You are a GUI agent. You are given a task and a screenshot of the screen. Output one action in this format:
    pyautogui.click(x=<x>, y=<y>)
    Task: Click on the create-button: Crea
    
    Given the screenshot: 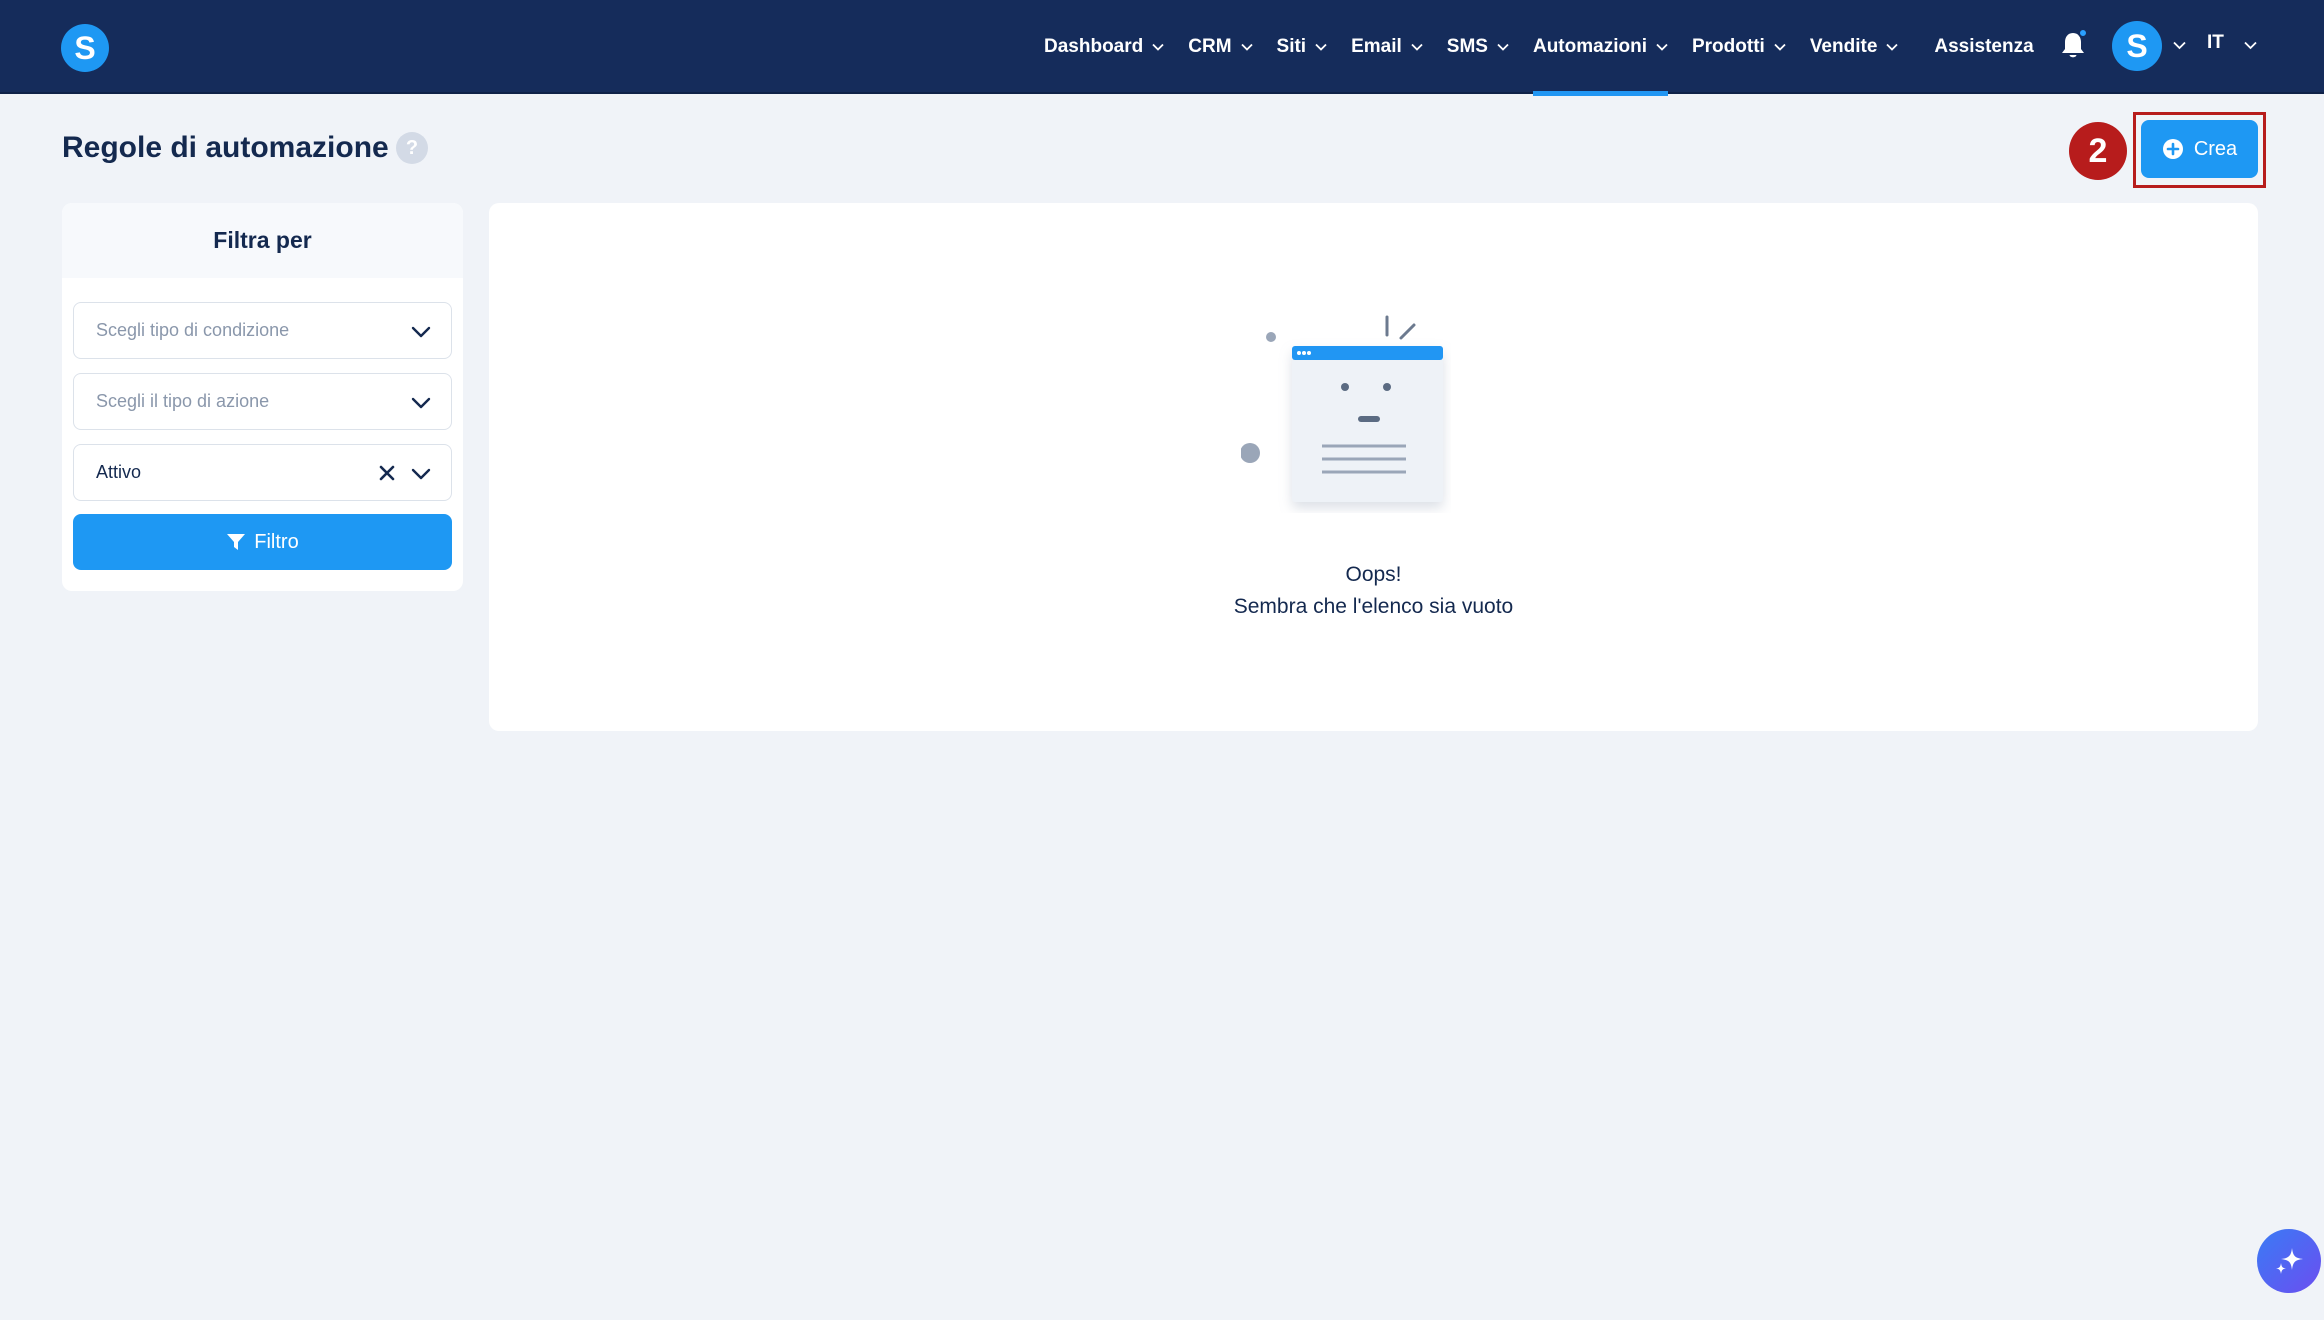 What is the action you would take?
    pyautogui.click(x=2199, y=149)
    